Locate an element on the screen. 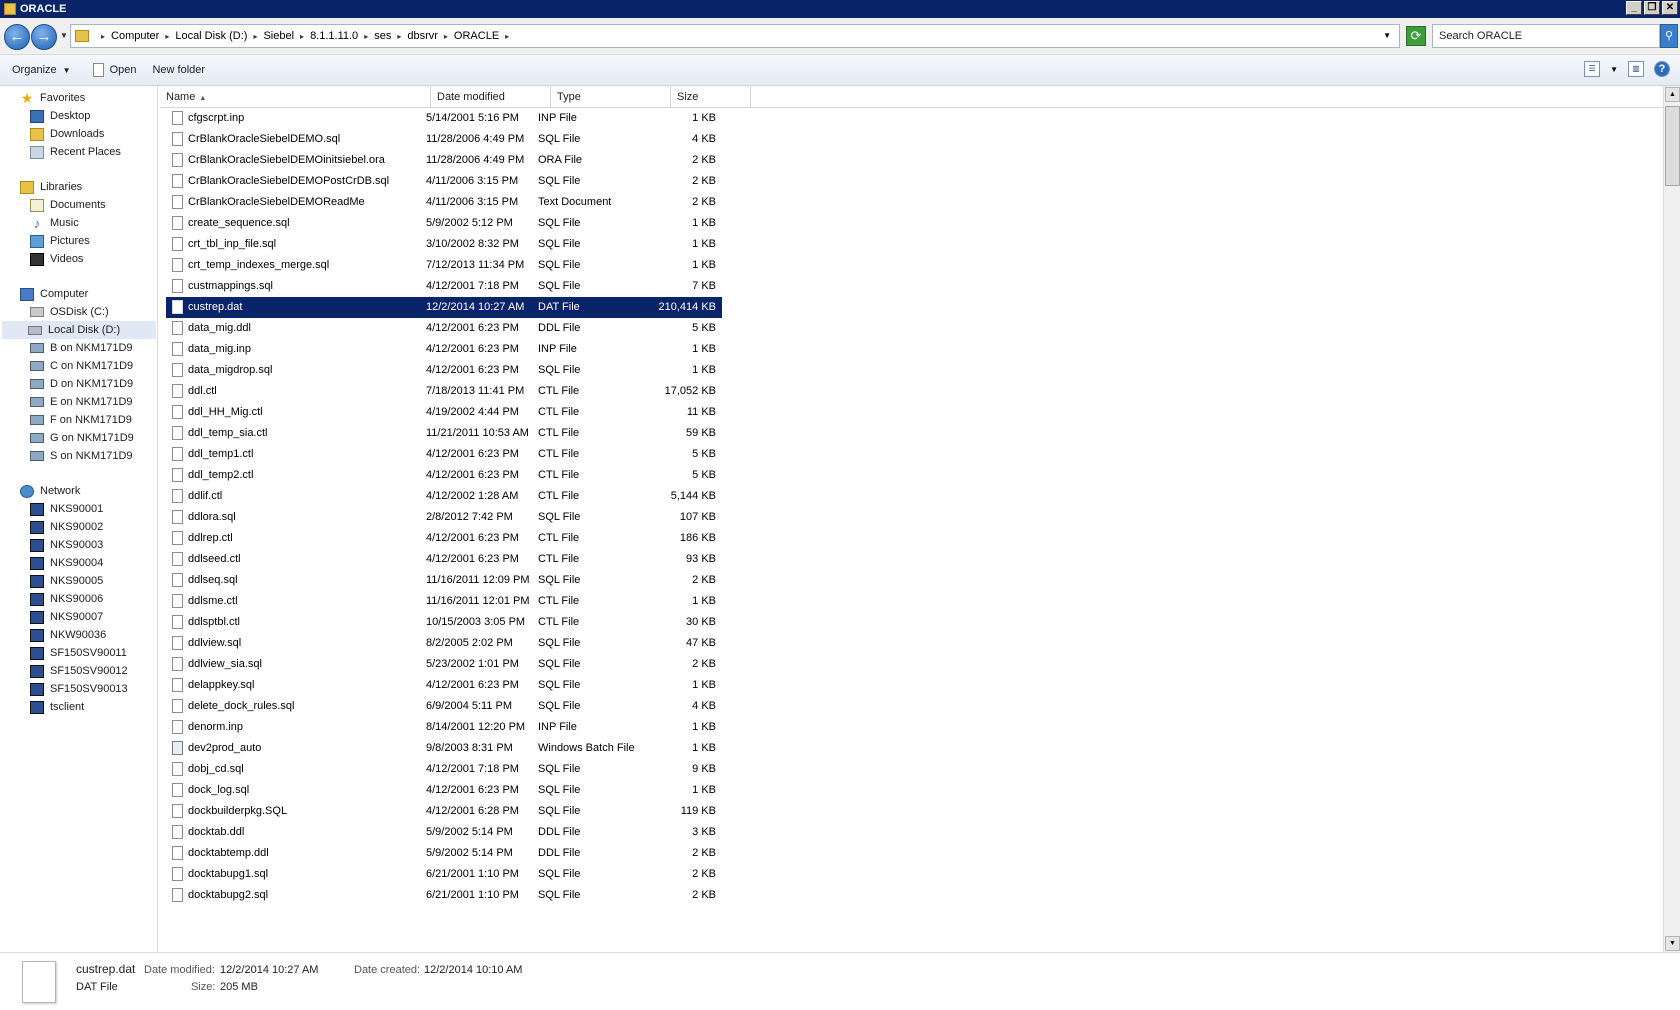  column-header-type: Type is located at coordinates (611, 97).